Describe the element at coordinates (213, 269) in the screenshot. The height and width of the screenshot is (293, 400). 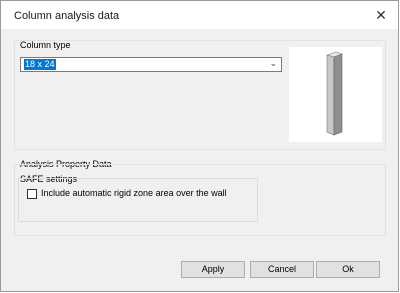
I see `apply-button: Apply` at that location.